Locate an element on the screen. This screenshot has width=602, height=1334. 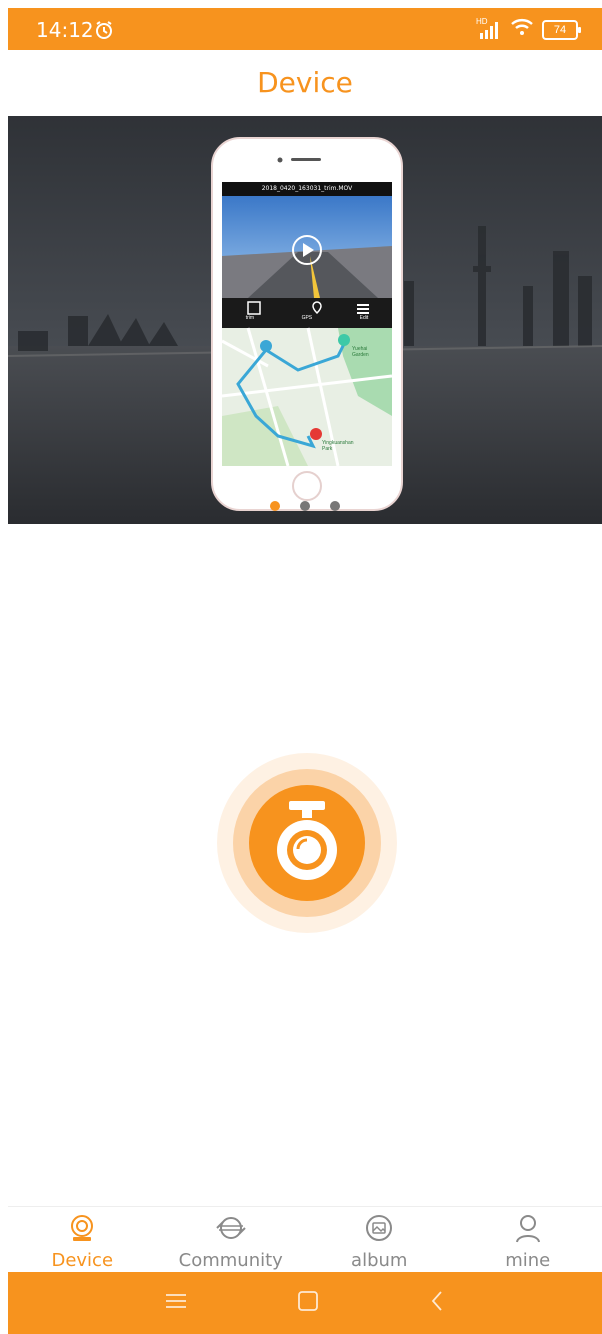
battery-icon: 74 is located at coordinates (561, 29).